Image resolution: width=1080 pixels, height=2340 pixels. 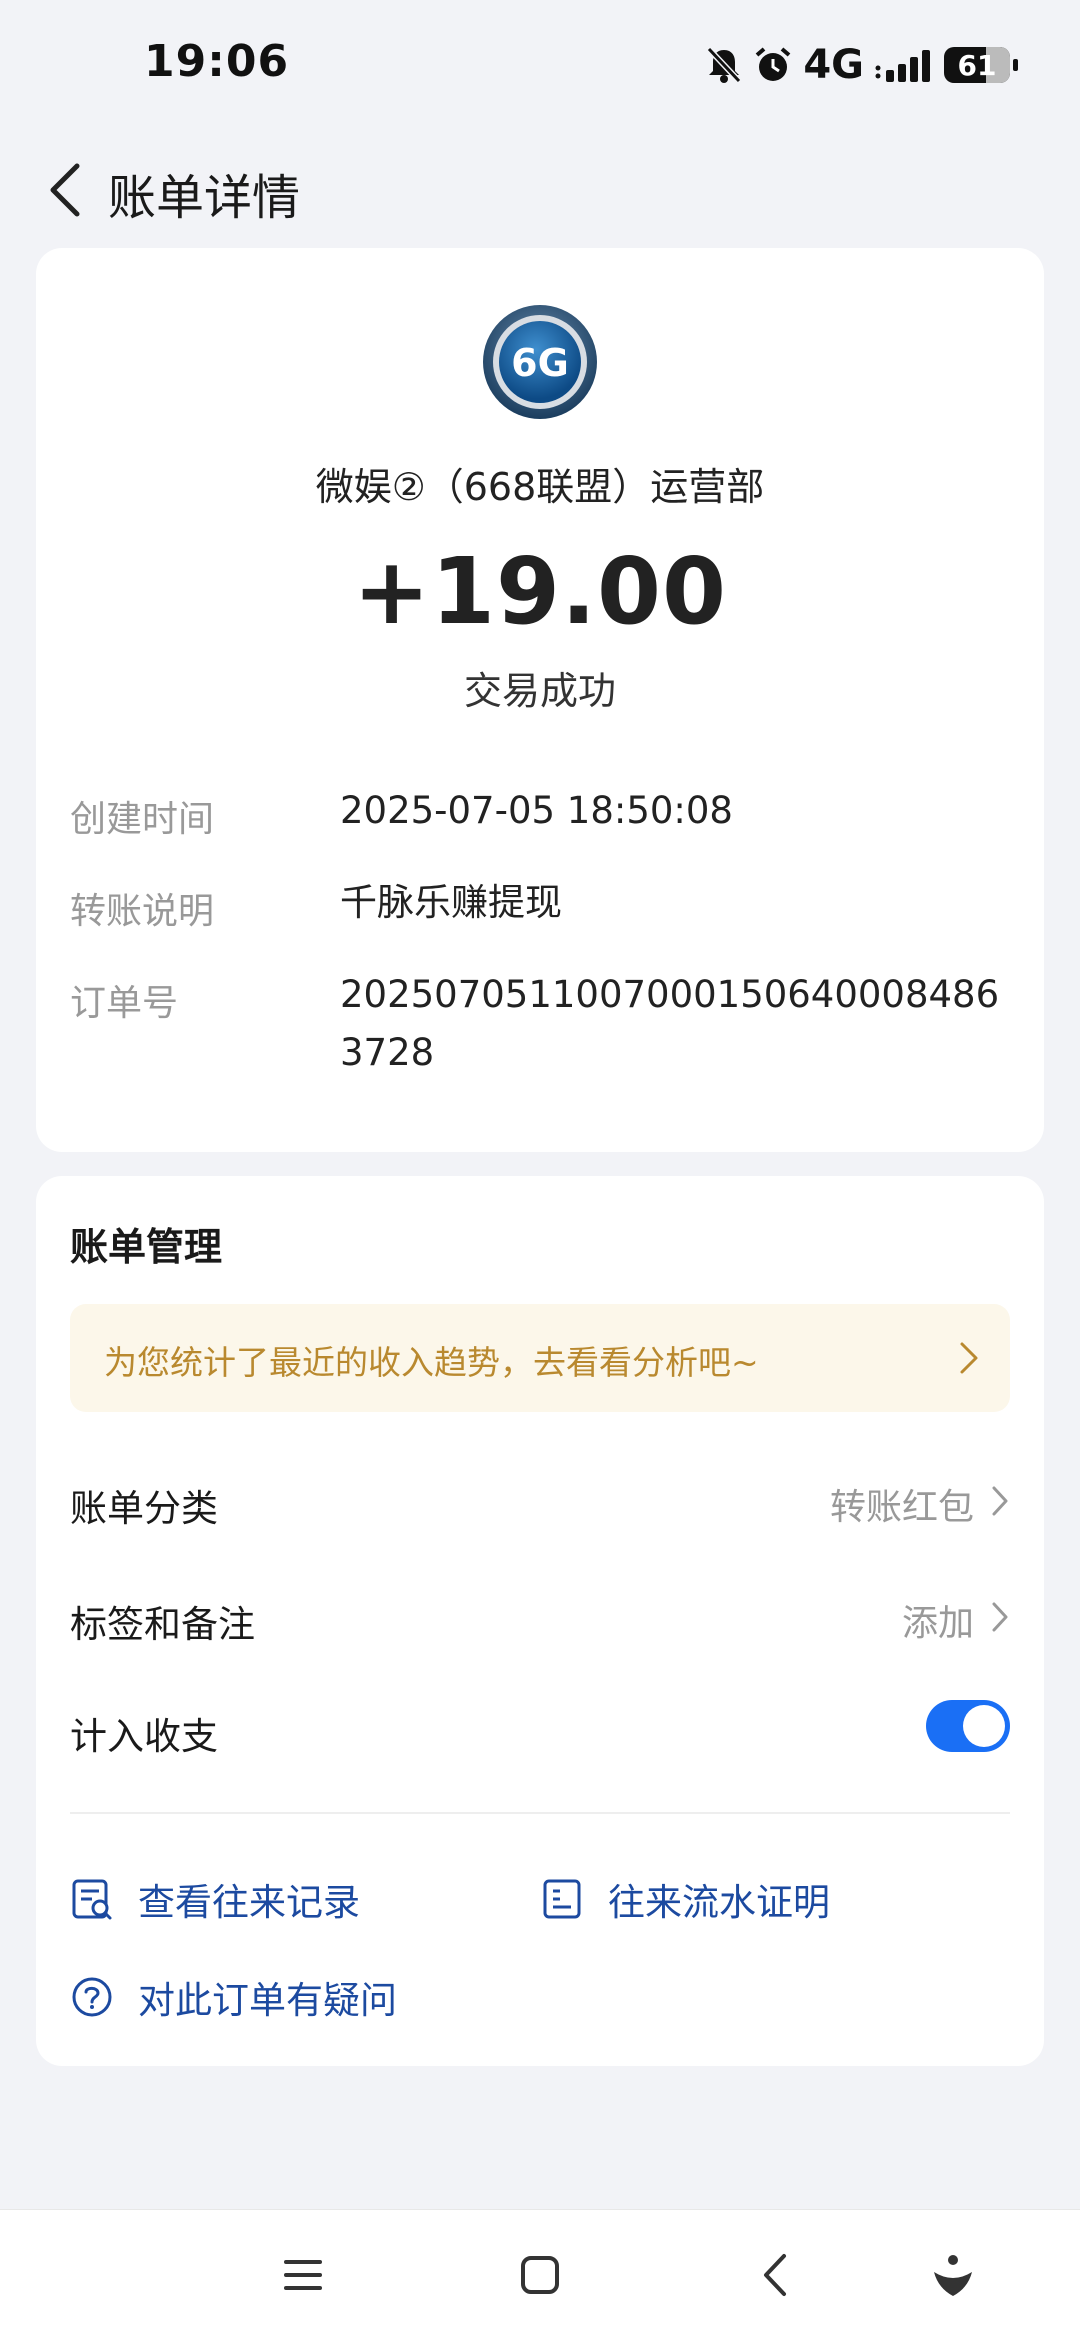 I want to click on toggle-knob, so click(x=984, y=1726).